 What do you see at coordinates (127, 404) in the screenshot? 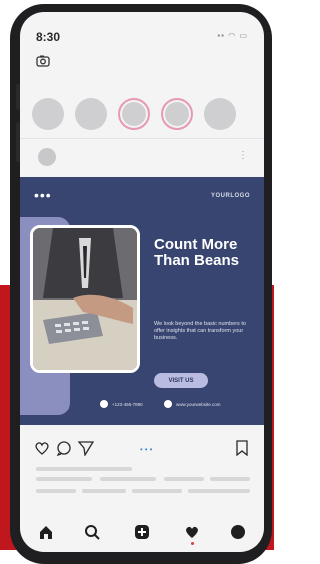
I see `contact-phone-text: +123-456-7890` at bounding box center [127, 404].